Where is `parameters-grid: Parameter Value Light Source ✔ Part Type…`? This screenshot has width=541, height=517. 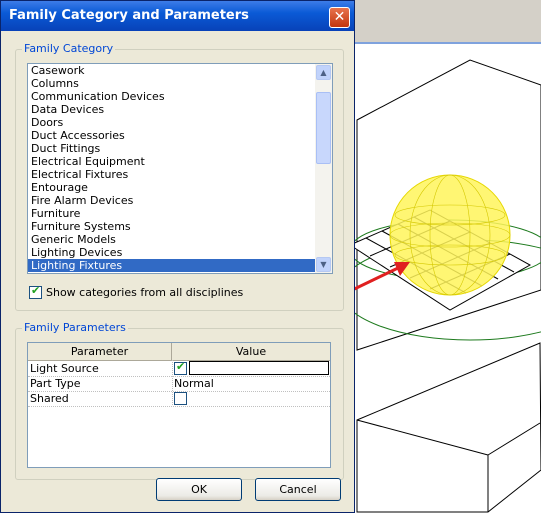
parameters-grid: Parameter Value Light Source ✔ Part Type… is located at coordinates (179, 405).